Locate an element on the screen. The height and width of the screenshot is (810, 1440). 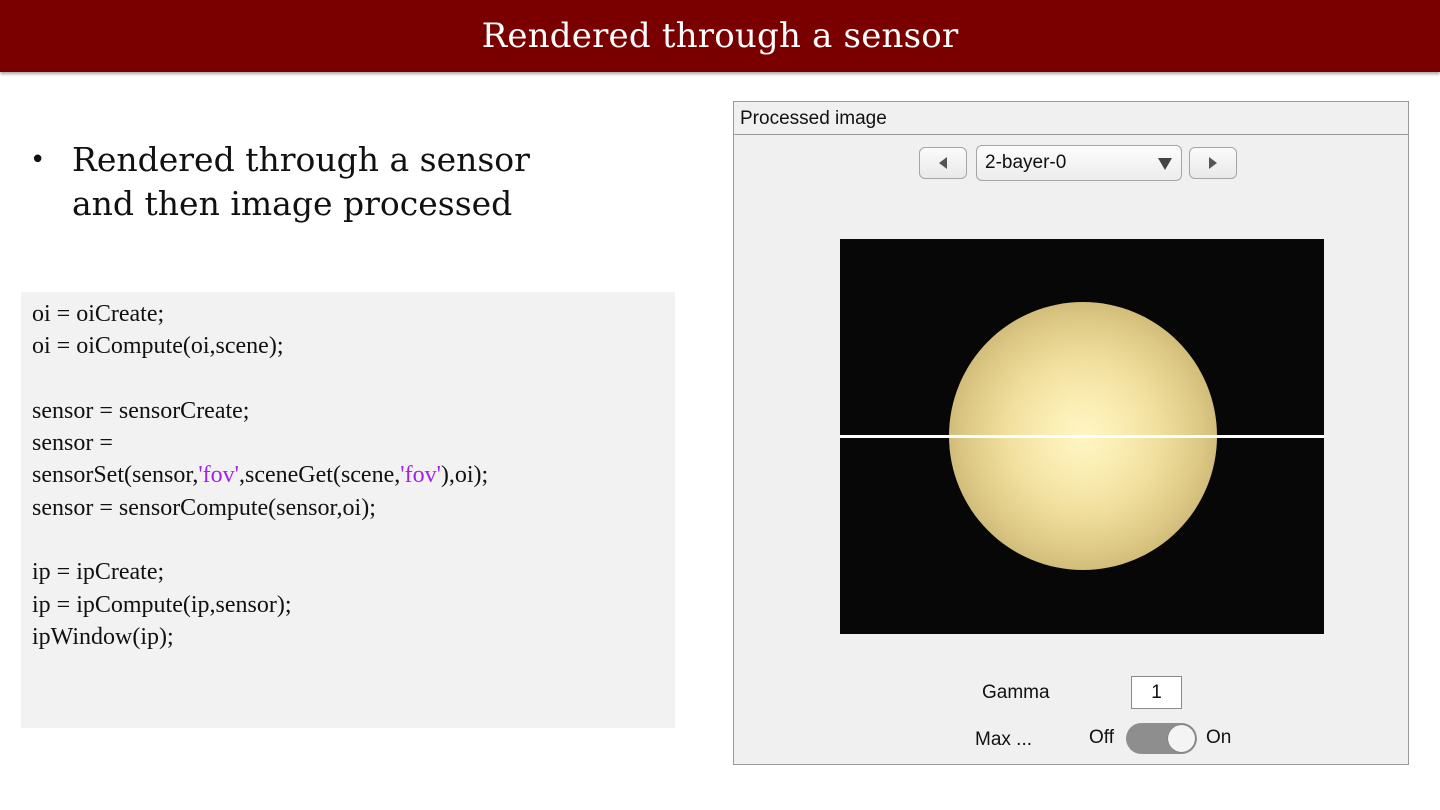
code-text: oi = oiCompute(oi,scene); is located at coordinates (158, 346).